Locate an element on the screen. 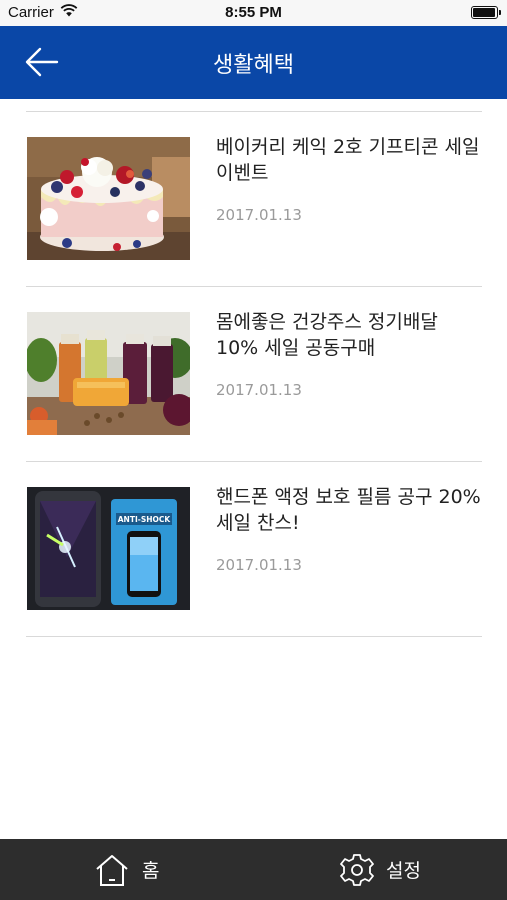 Image resolution: width=507 pixels, height=900 pixels. tab-settings: 설정 is located at coordinates (380, 869).